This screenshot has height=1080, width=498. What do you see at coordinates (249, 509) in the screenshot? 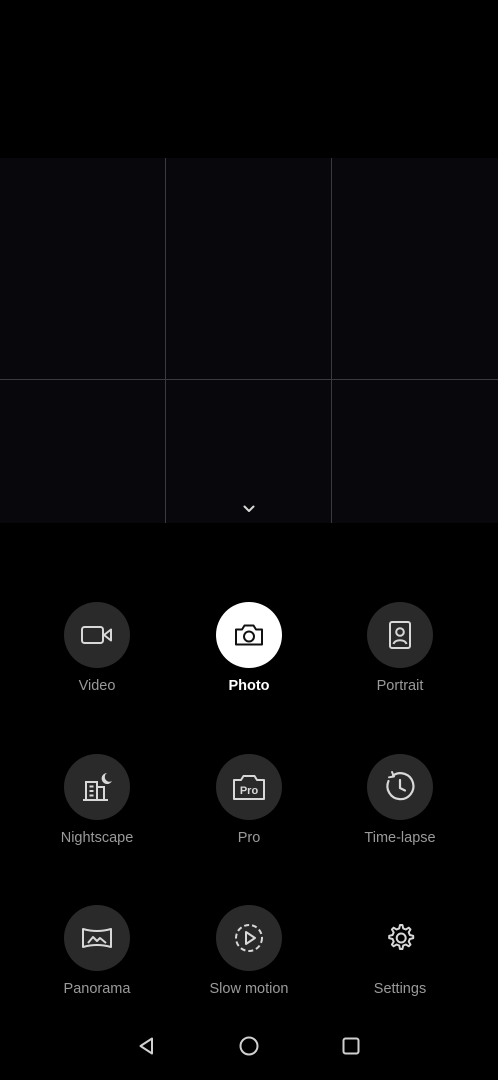
I see `chevron-down-icon` at bounding box center [249, 509].